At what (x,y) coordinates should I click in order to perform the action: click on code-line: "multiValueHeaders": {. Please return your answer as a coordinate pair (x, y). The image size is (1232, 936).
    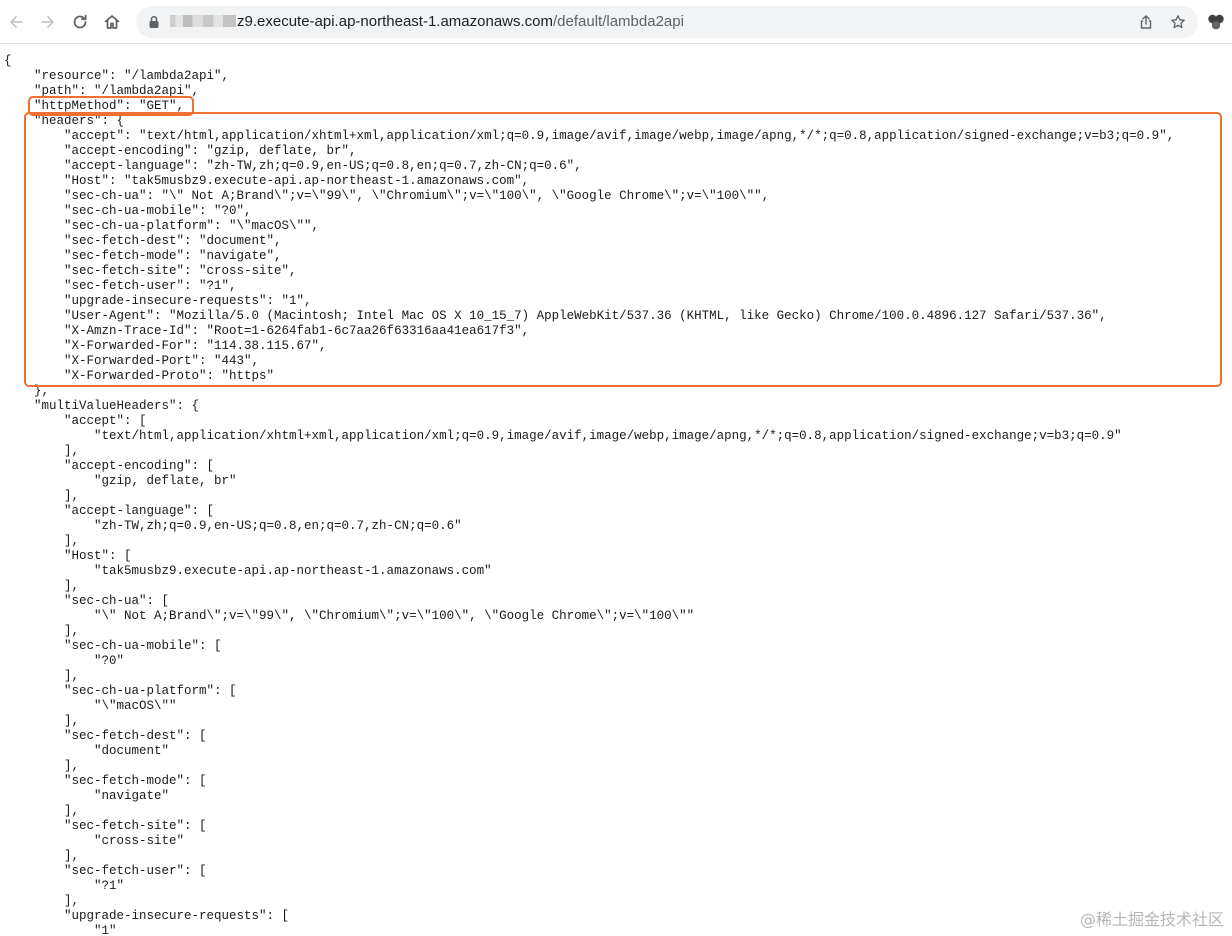
    Looking at the image, I should click on (102, 406).